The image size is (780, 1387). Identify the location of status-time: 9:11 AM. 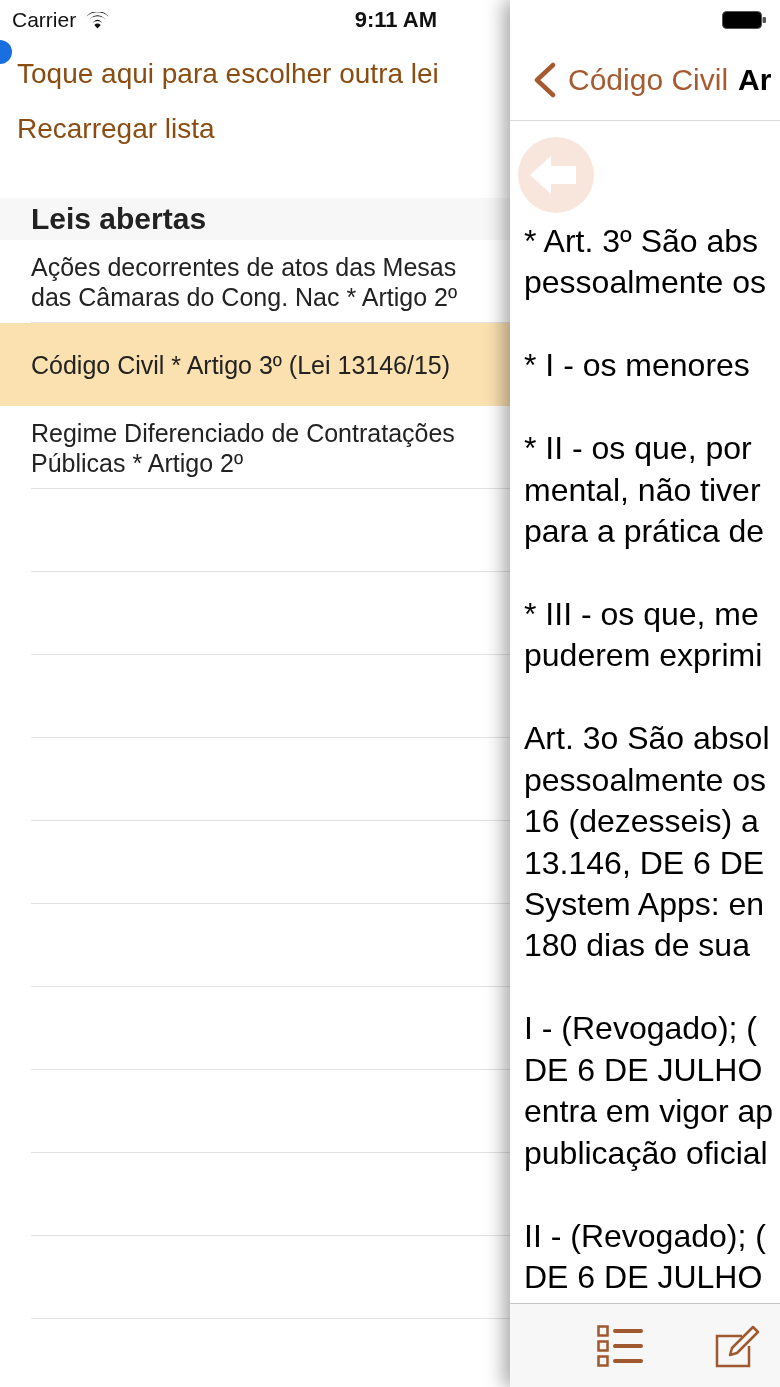
(395, 20).